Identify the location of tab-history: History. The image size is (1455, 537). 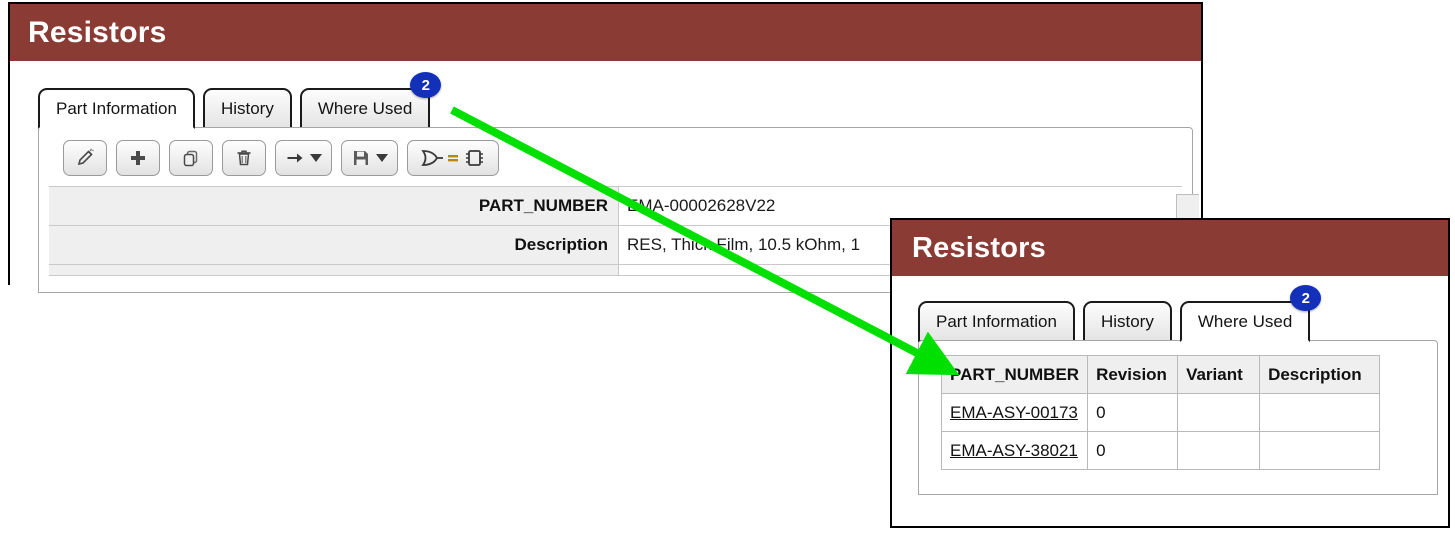
(247, 108).